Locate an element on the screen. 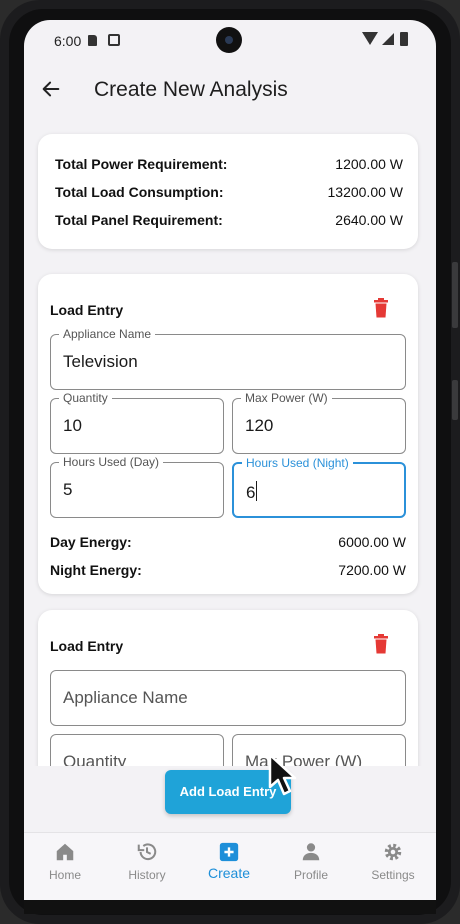 Image resolution: width=460 pixels, height=924 pixels. summary-value: 1200.00 W is located at coordinates (369, 164).